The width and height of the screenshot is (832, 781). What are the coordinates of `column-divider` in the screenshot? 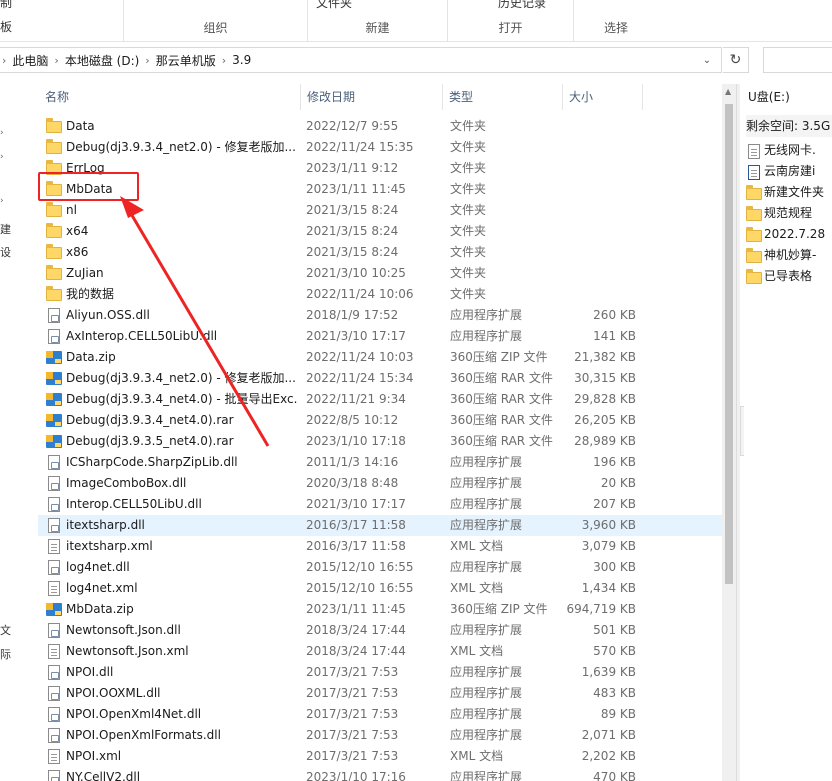 It's located at (642, 97).